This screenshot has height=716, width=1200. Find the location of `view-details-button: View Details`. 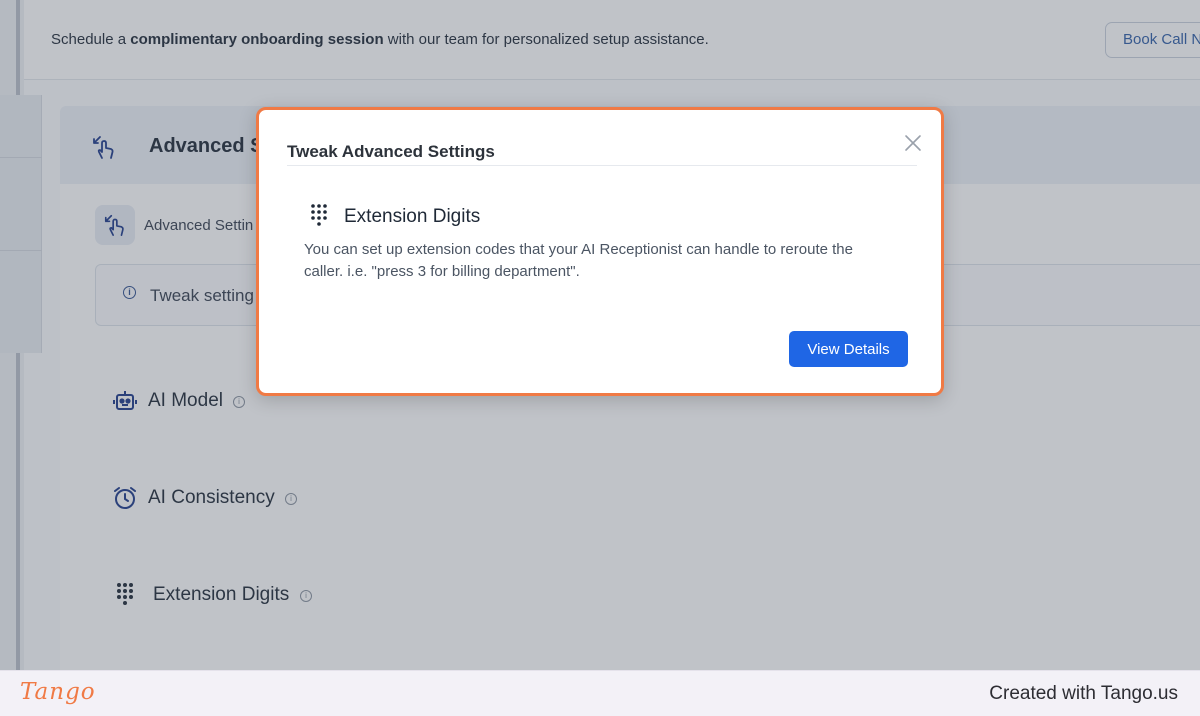

view-details-button: View Details is located at coordinates (848, 349).